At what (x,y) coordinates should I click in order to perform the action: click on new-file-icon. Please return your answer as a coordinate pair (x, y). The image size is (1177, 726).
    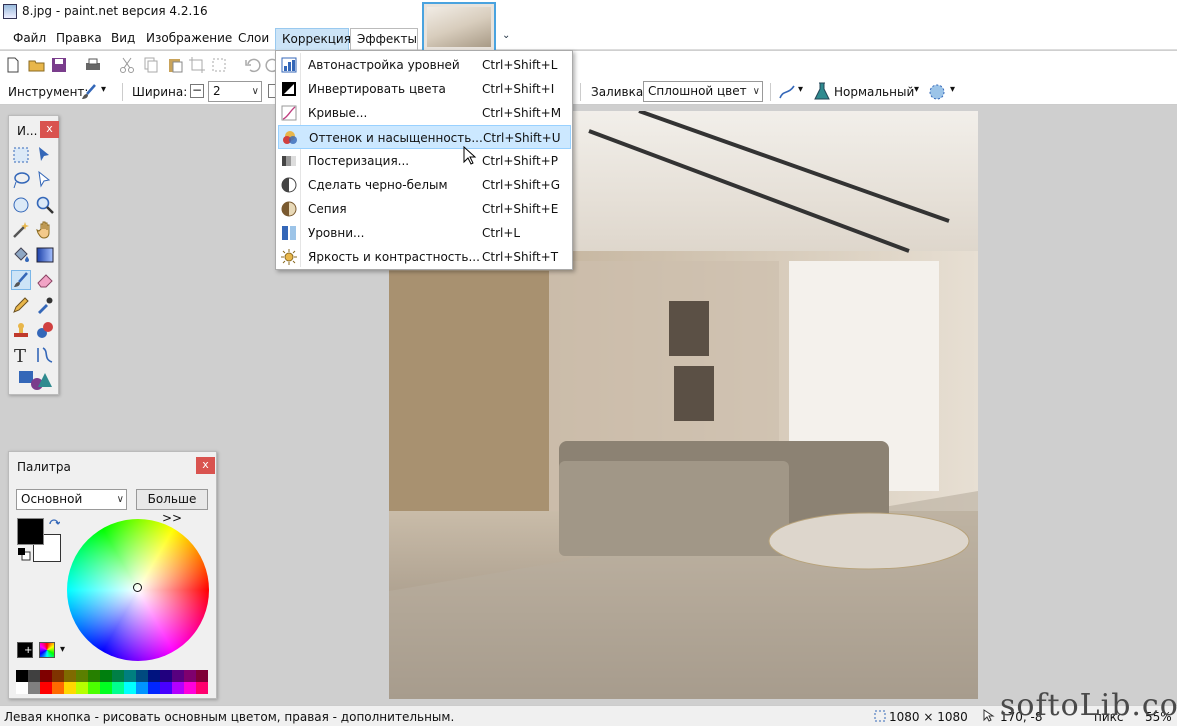
    Looking at the image, I should click on (13, 65).